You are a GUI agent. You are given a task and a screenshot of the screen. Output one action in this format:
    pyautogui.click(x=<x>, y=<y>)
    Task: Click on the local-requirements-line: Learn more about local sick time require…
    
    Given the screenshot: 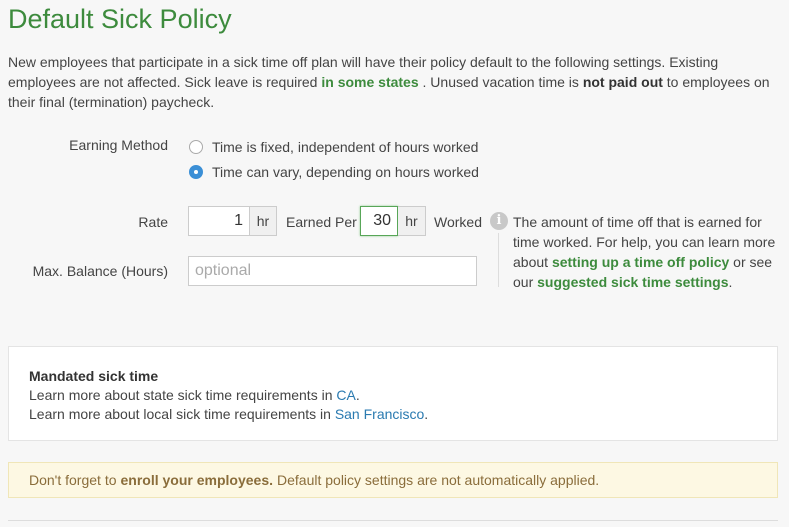 What is the action you would take?
    pyautogui.click(x=228, y=414)
    